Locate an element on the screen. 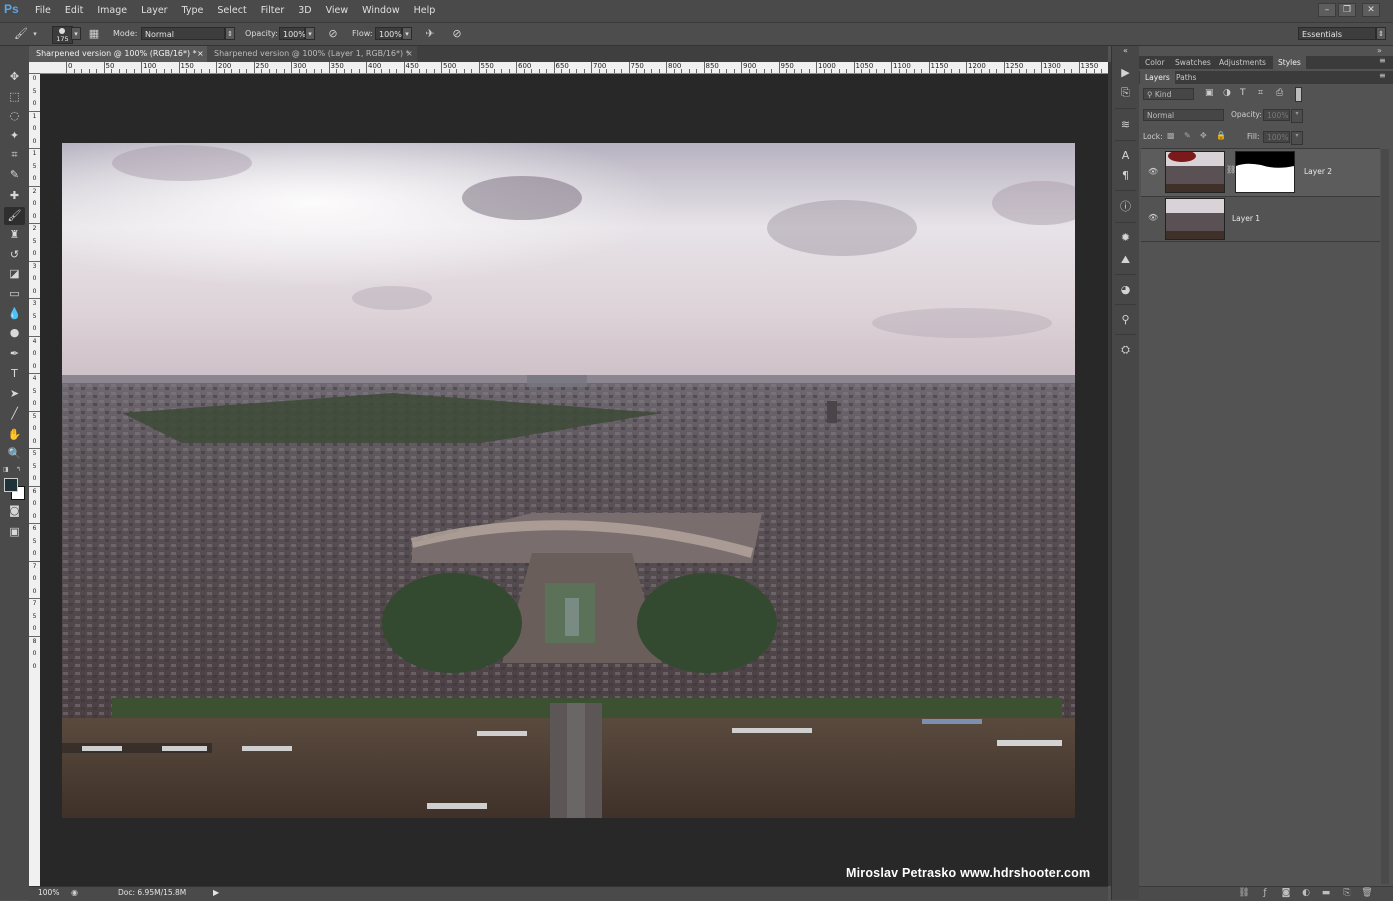 This screenshot has width=1393, height=901. brush-icon: 🖌 is located at coordinates (14, 216).